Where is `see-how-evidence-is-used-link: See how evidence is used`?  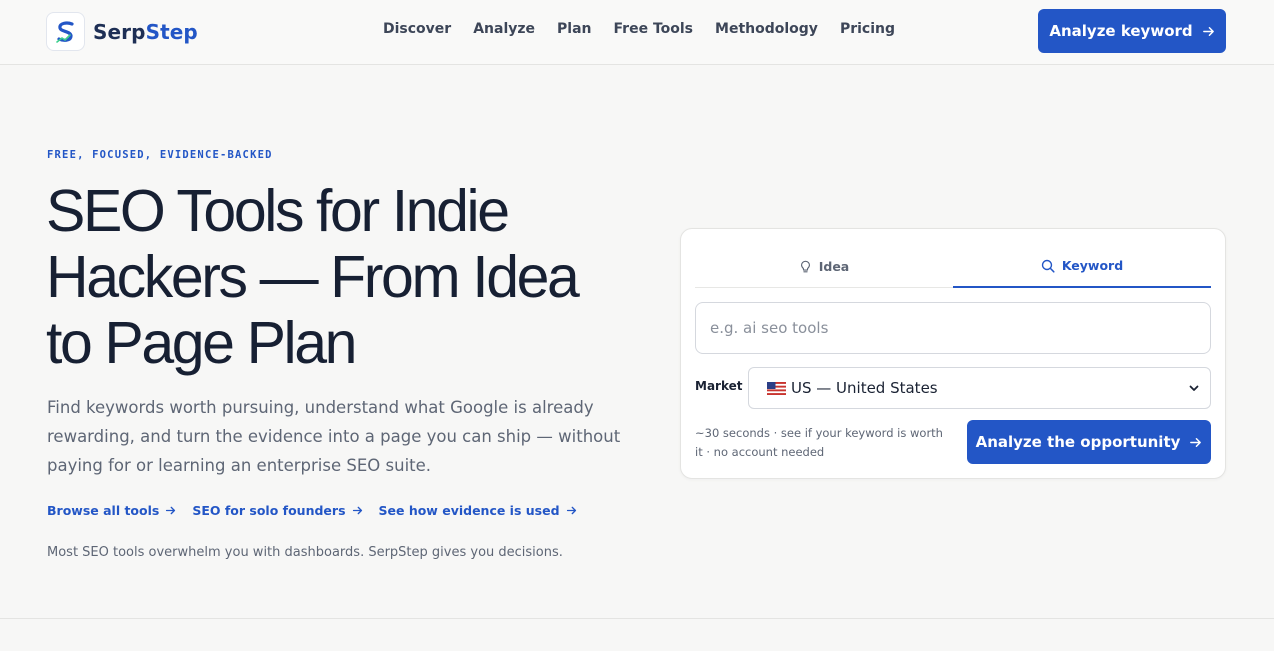
see-how-evidence-is-used-link: See how evidence is used is located at coordinates (478, 510).